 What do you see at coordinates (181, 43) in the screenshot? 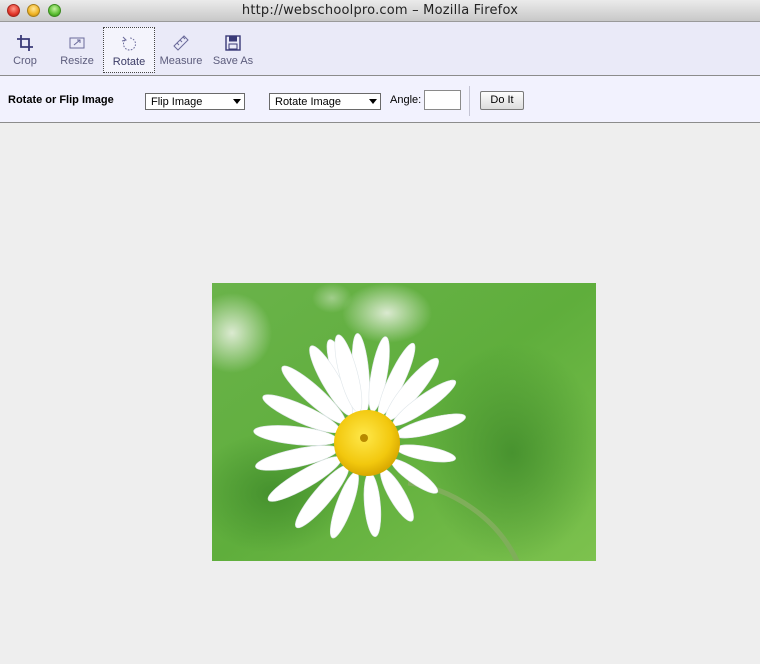
I see `ruler-icon` at bounding box center [181, 43].